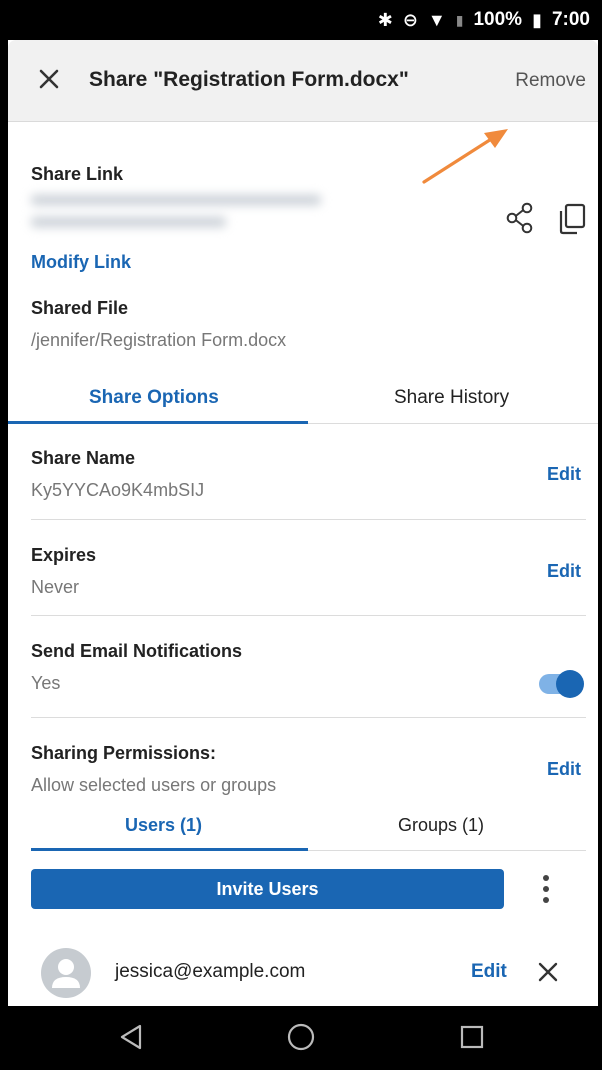 This screenshot has height=1070, width=602. I want to click on frame-left, so click(4, 523).